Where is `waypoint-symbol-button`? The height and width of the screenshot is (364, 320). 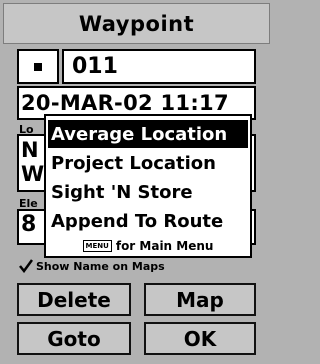 waypoint-symbol-button is located at coordinates (38, 66).